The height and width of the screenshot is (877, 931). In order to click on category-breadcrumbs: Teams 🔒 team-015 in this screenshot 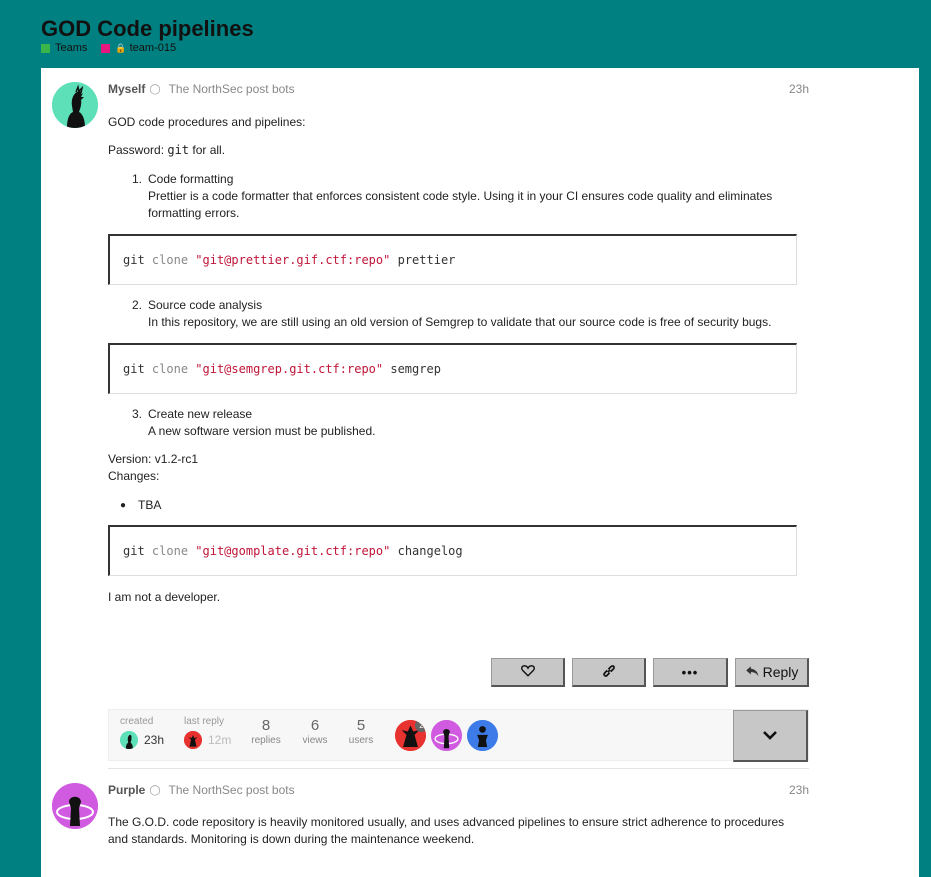, I will do `click(147, 48)`.